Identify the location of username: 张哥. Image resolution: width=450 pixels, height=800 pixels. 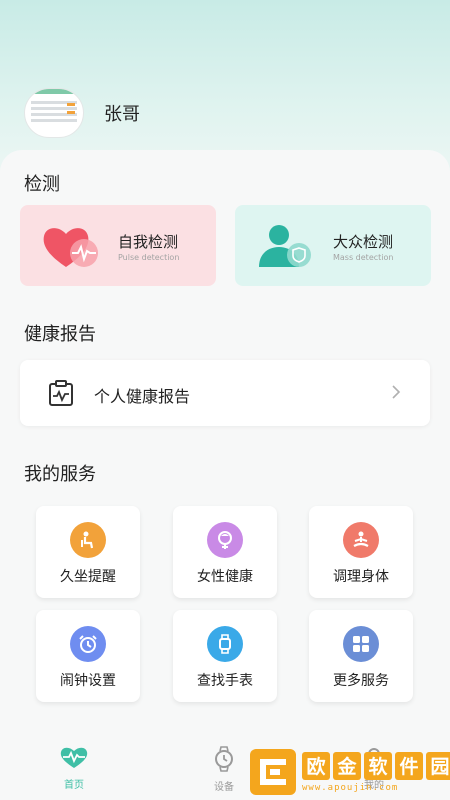
(122, 114).